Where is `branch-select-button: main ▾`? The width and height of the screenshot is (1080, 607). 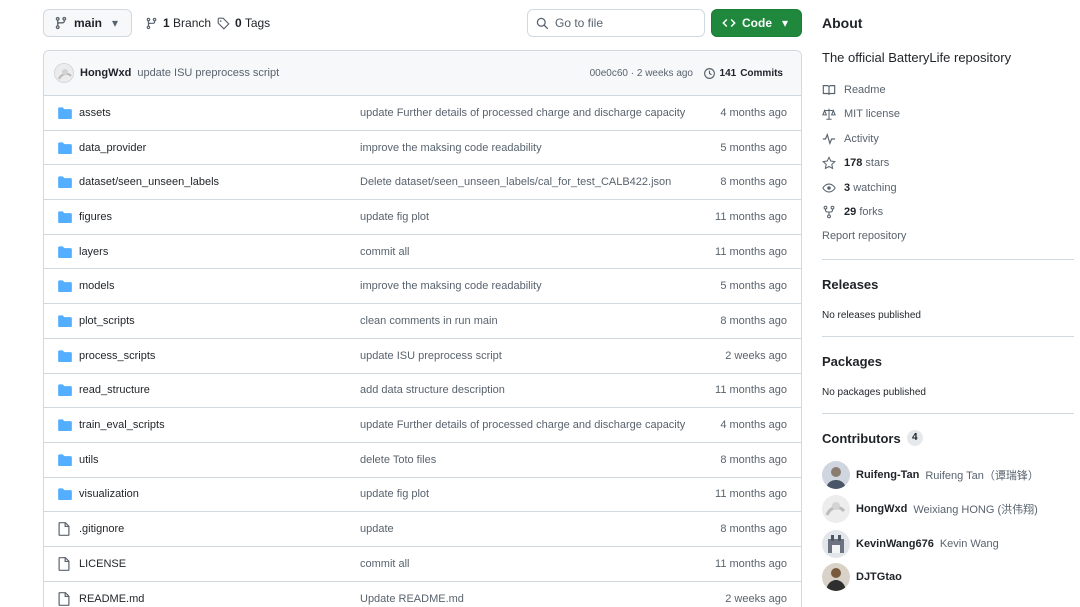
branch-select-button: main ▾ is located at coordinates (87, 23).